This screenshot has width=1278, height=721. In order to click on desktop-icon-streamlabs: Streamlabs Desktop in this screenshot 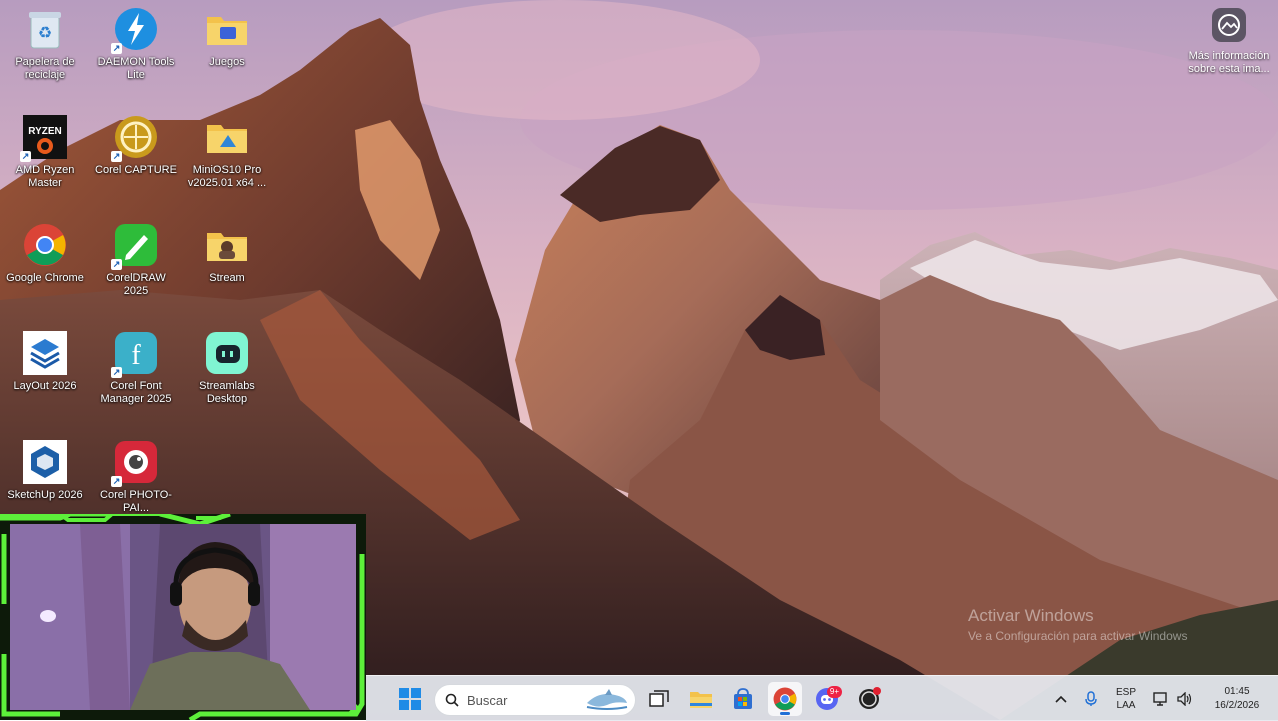, I will do `click(227, 376)`.